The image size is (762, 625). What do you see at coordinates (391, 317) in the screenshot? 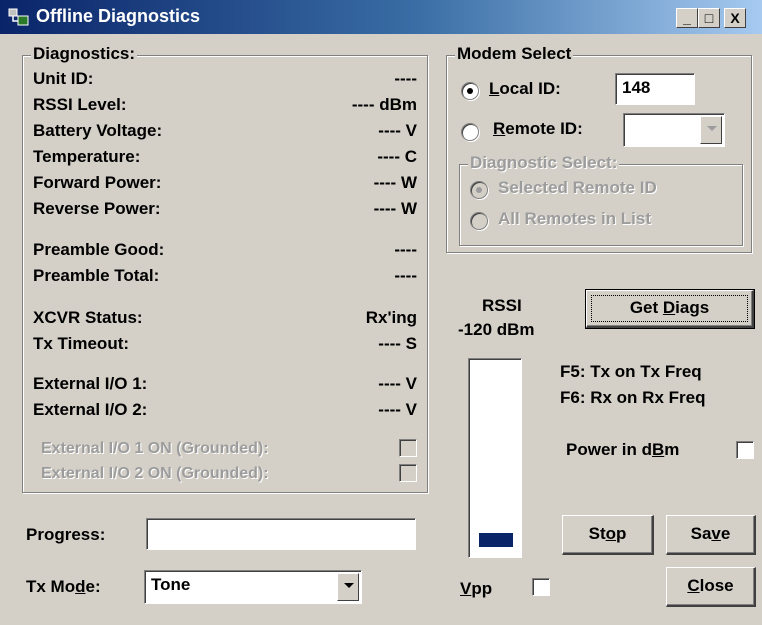
I see `xcvr-status-value: Rx'ing` at bounding box center [391, 317].